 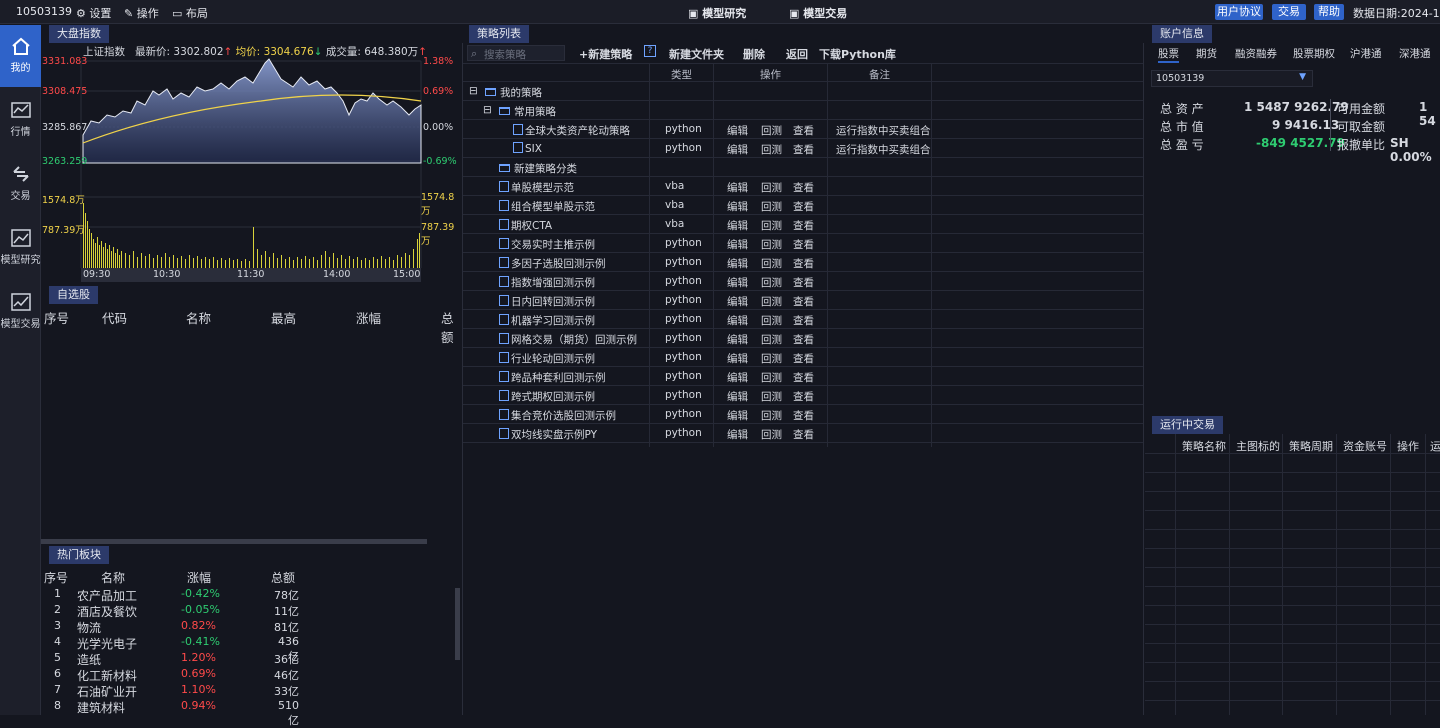 What do you see at coordinates (1182, 34) in the screenshot?
I see `tab-account-info: 账户信息` at bounding box center [1182, 34].